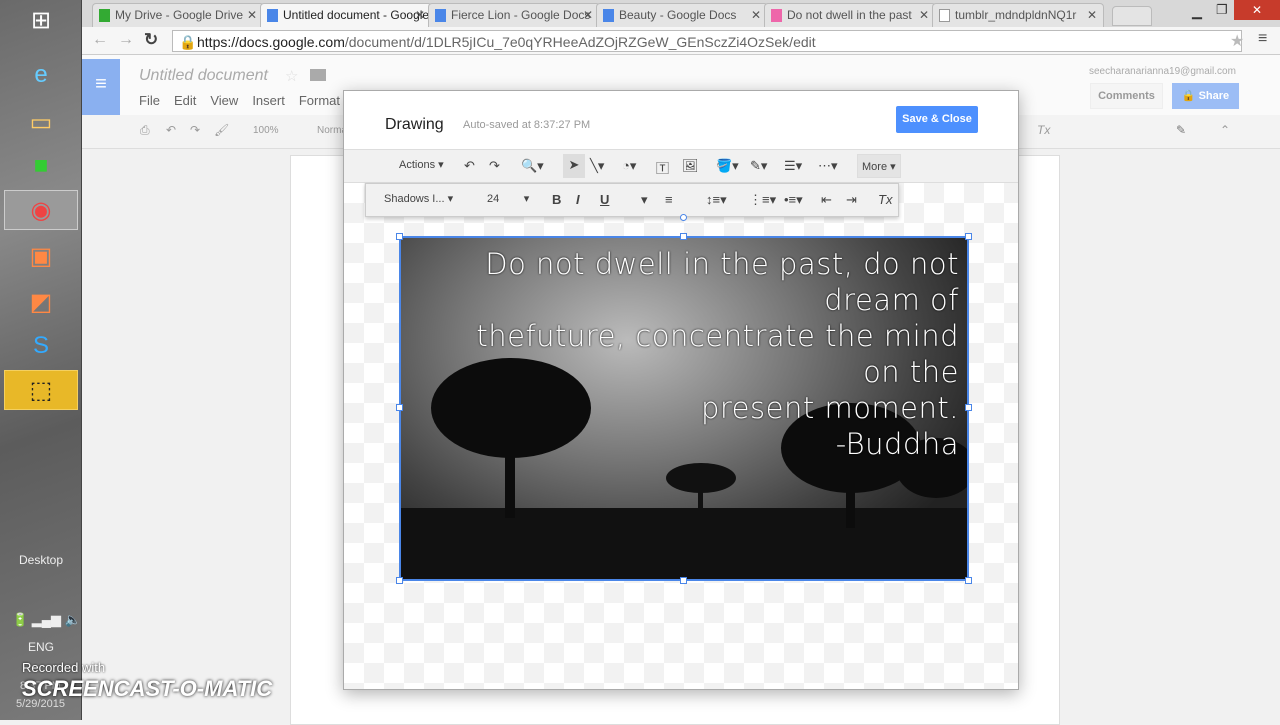 This screenshot has height=725, width=1280. Describe the element at coordinates (574, 166) in the screenshot. I see `select-cursor-icon: ➤` at that location.